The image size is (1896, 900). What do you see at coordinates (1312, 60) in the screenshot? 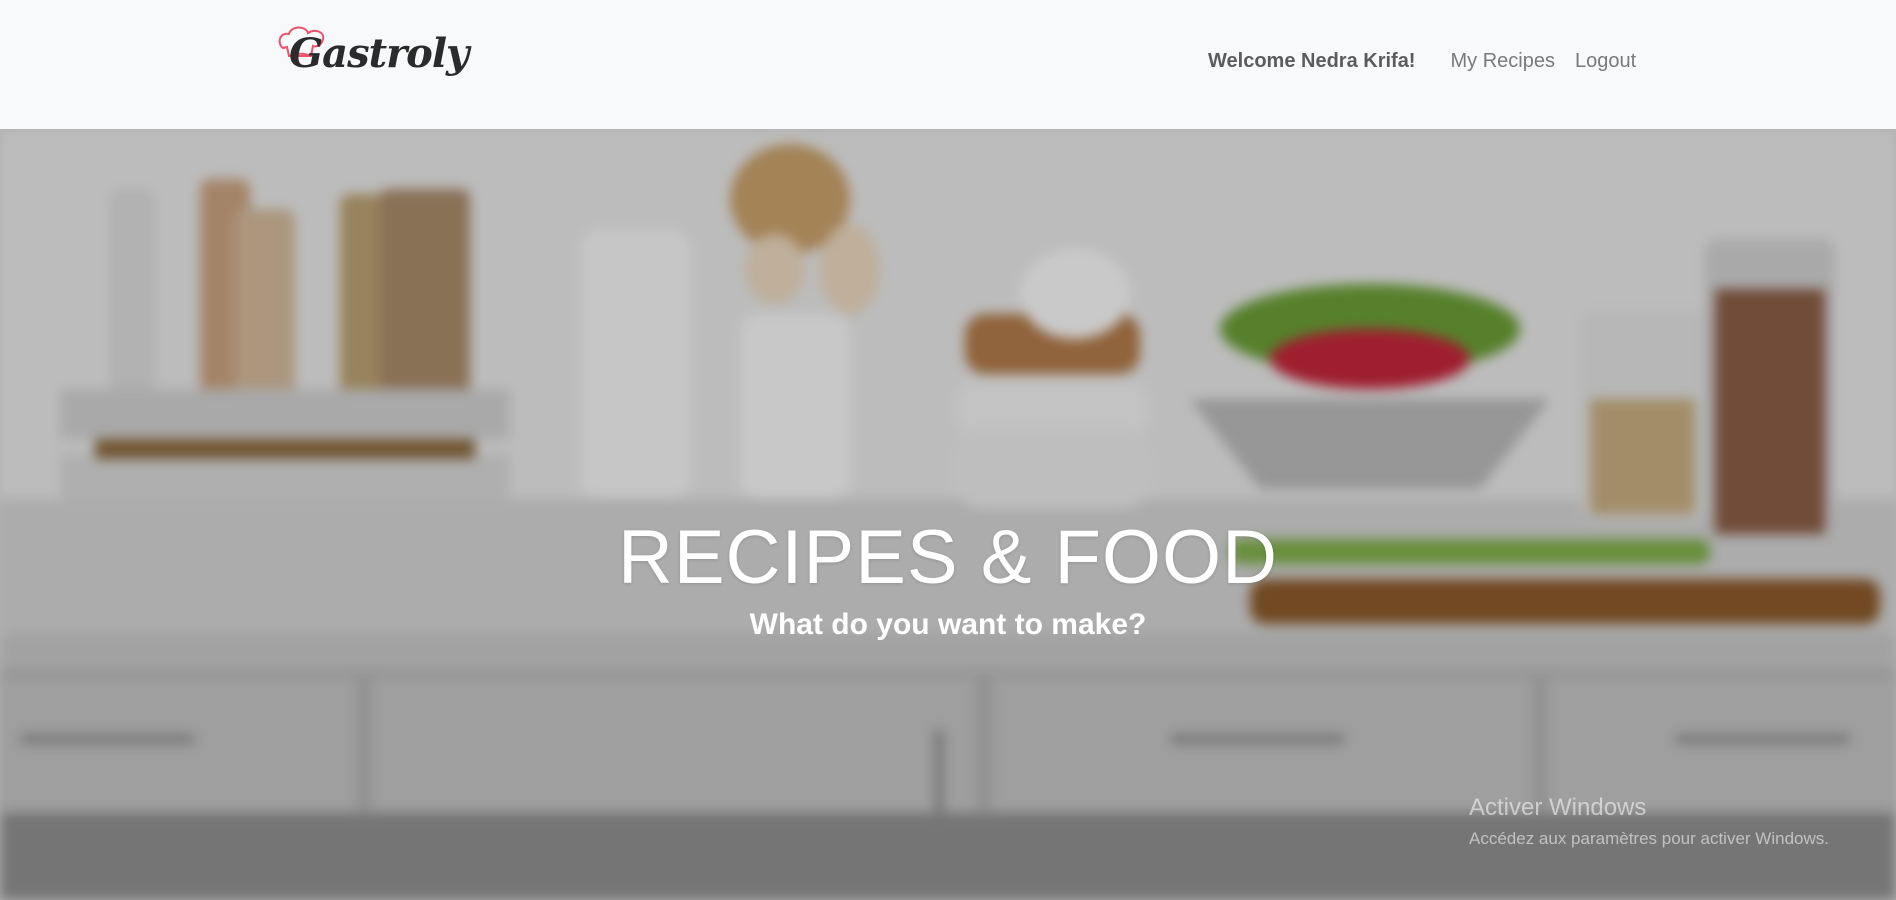
I see `welcome-text: Welcome Nedra Krifa!` at bounding box center [1312, 60].